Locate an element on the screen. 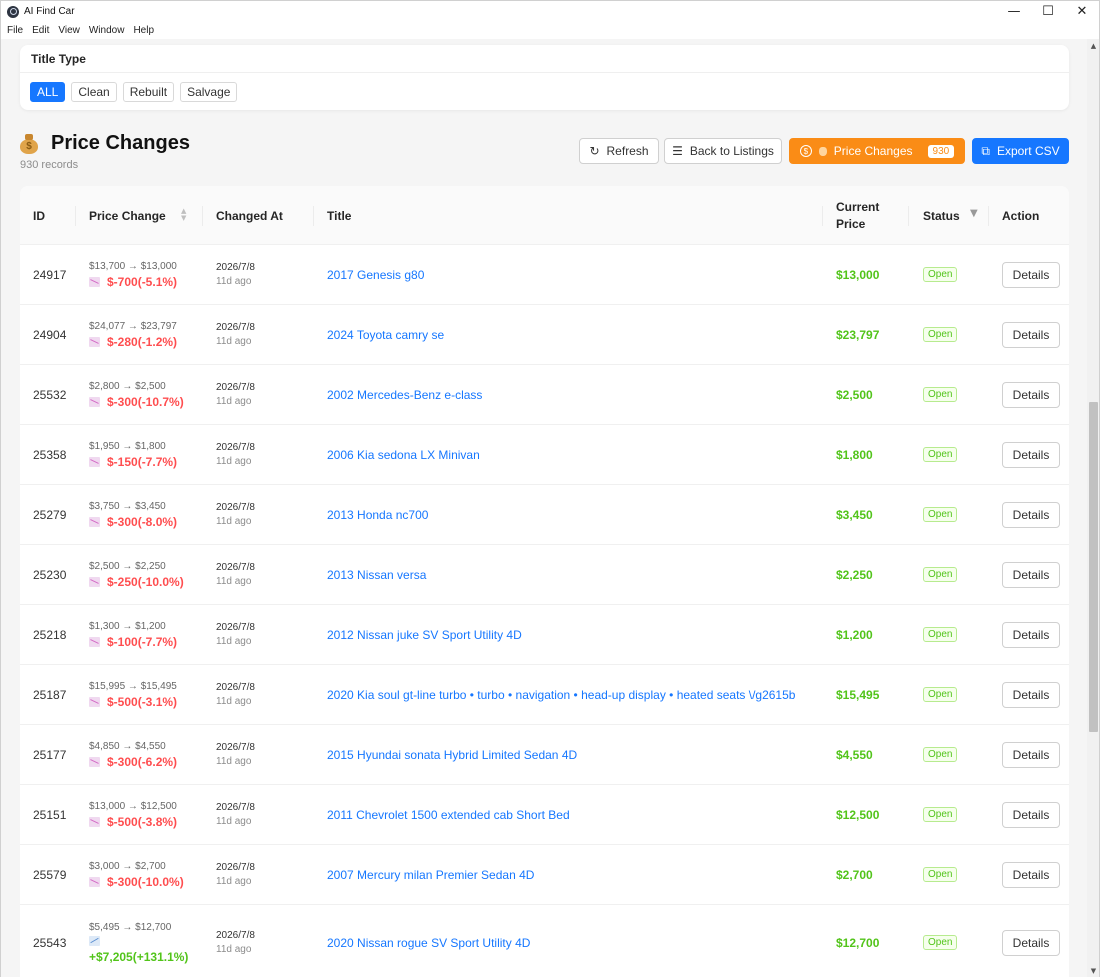 The height and width of the screenshot is (977, 1100). price-delta-value: $-250(-10.0%) is located at coordinates (145, 581).